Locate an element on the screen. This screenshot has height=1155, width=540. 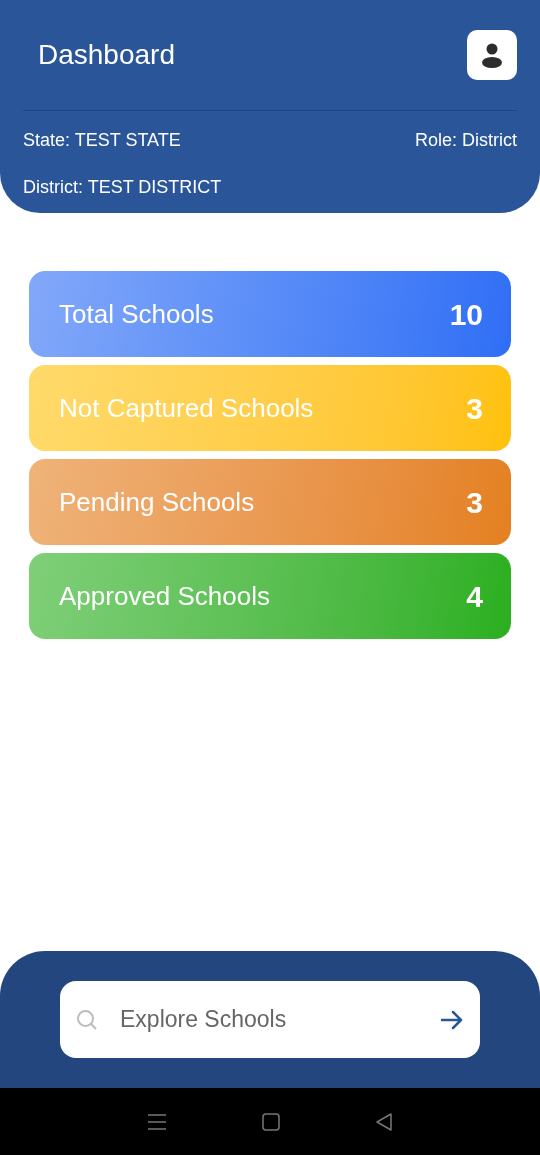
search-field: Explore Schools is located at coordinates (269, 1019).